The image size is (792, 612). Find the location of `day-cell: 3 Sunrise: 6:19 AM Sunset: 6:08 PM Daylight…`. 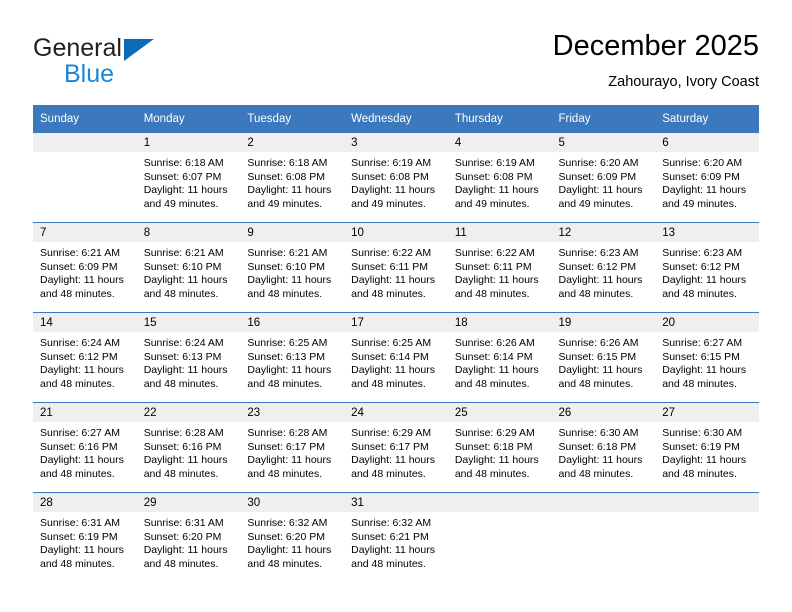

day-cell: 3 Sunrise: 6:19 AM Sunset: 6:08 PM Daylight… is located at coordinates (396, 178).